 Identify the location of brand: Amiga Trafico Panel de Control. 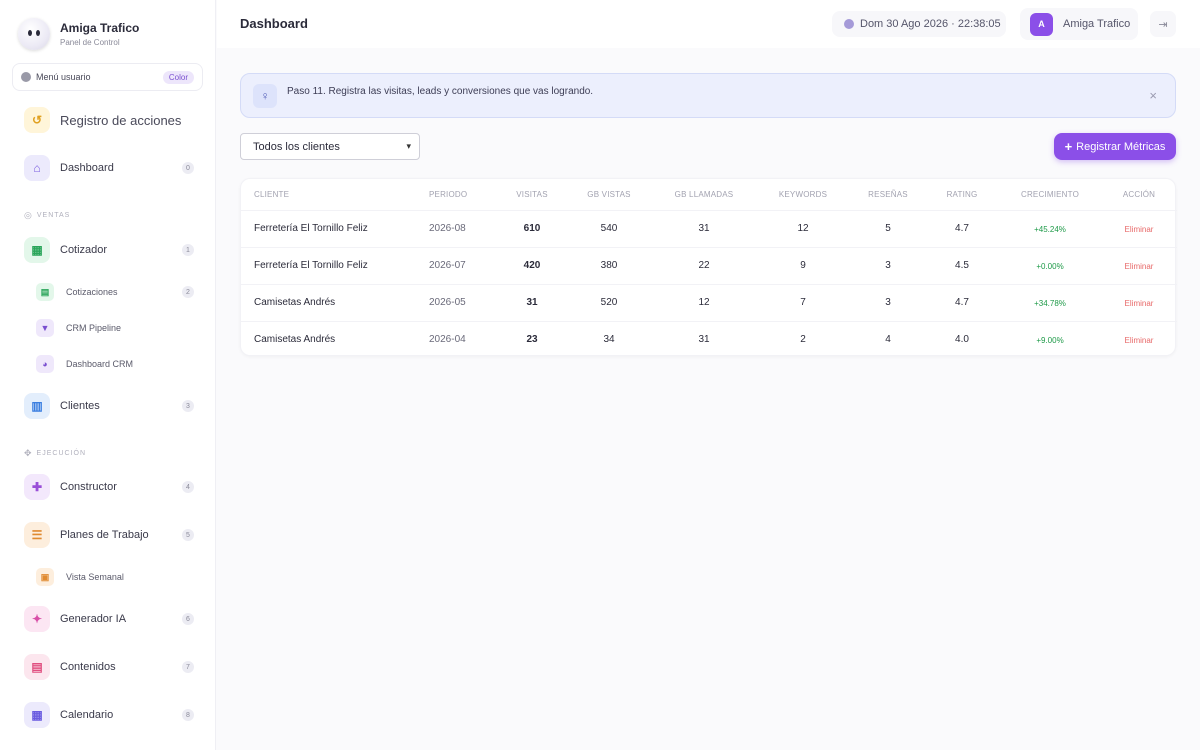
(78, 34).